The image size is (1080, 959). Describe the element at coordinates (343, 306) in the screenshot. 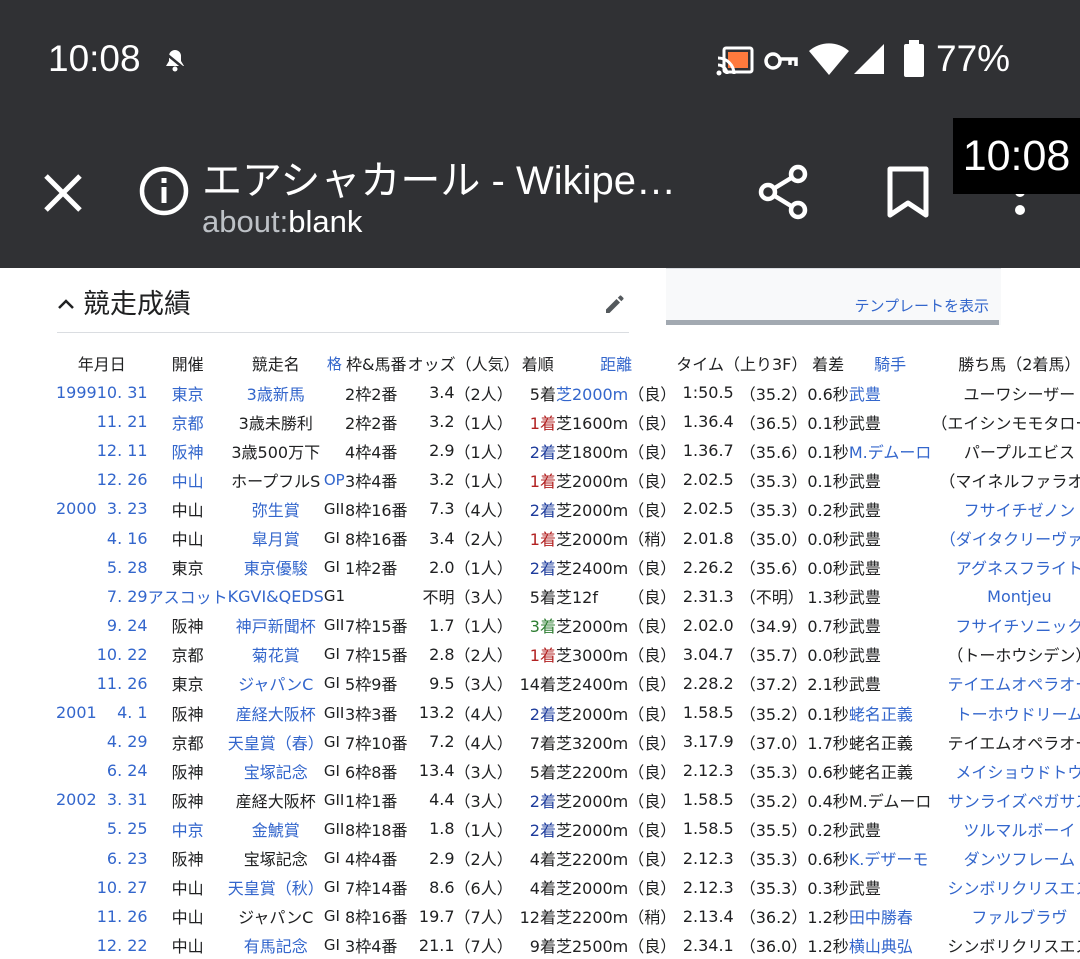

I see `section-header: 競走成績` at that location.